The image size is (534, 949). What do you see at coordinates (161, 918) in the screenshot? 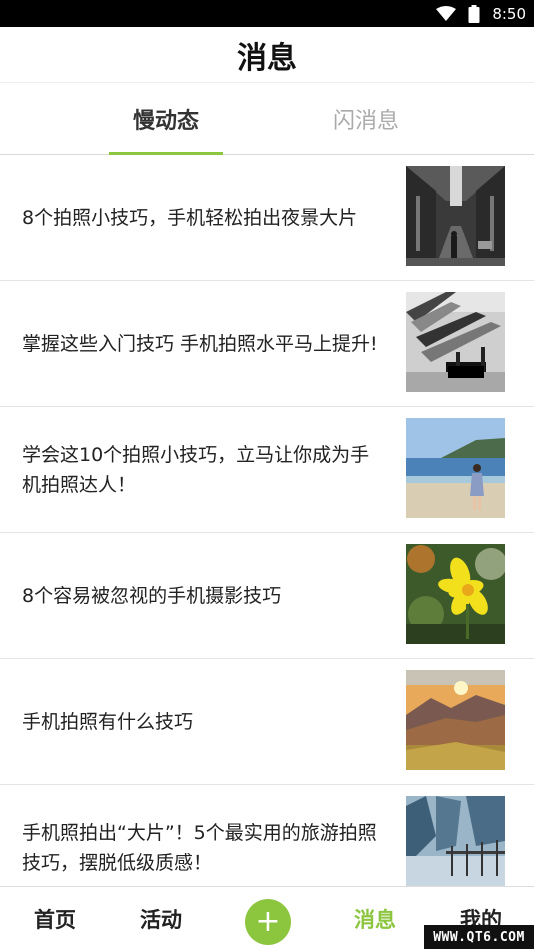
I see `nav-activity: 活动` at bounding box center [161, 918].